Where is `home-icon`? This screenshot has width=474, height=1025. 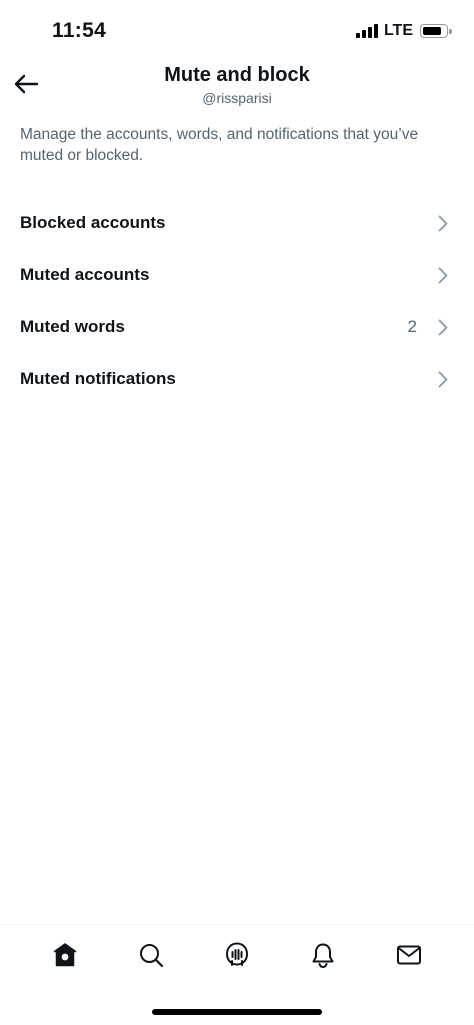
home-icon is located at coordinates (65, 954).